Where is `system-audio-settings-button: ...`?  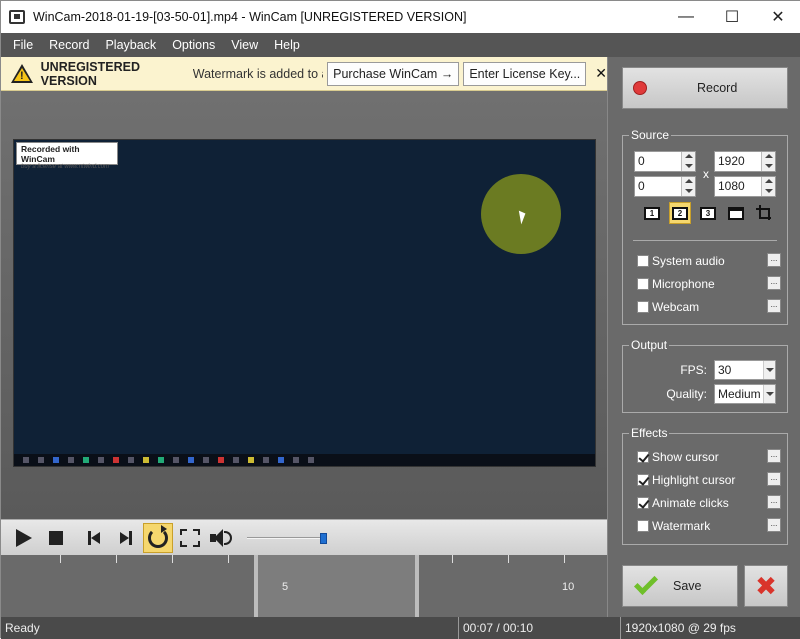
system-audio-settings-button: ... is located at coordinates (774, 260).